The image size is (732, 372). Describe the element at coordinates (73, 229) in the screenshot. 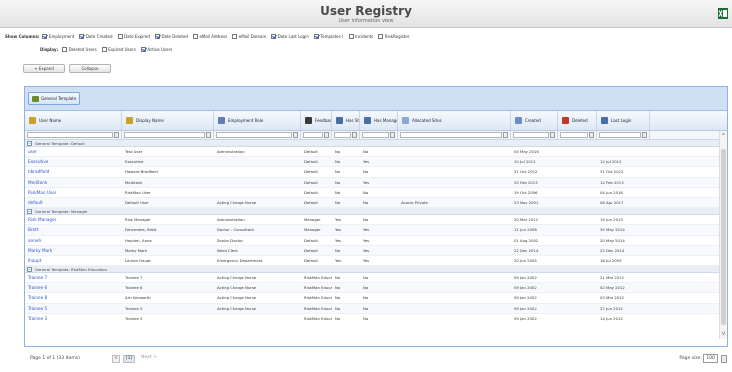

I see `user-name-link: Brett` at that location.